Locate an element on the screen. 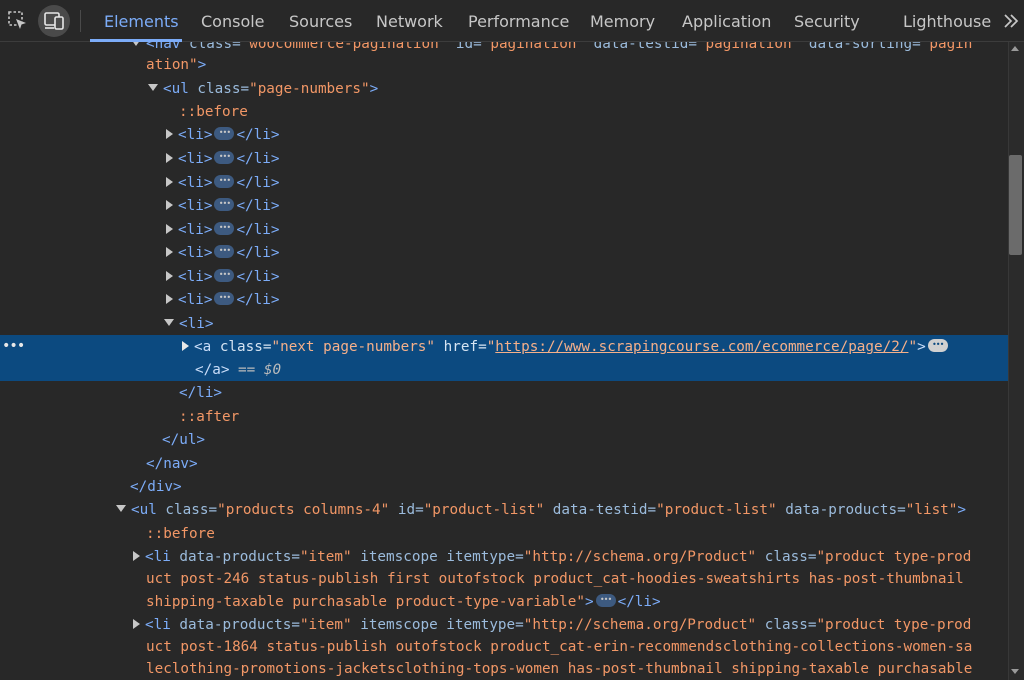 This screenshot has width=1024, height=680. tree-line-nav-close: </nav> is located at coordinates (504, 464).